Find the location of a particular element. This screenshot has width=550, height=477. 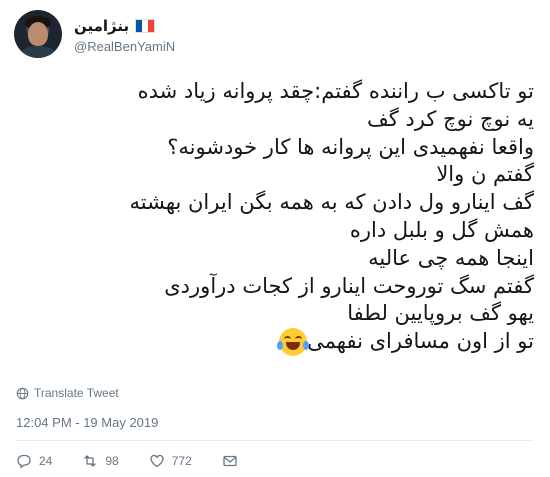

tweet-timestamp: 12:04 PM - 19 May 2019 is located at coordinates (87, 422).